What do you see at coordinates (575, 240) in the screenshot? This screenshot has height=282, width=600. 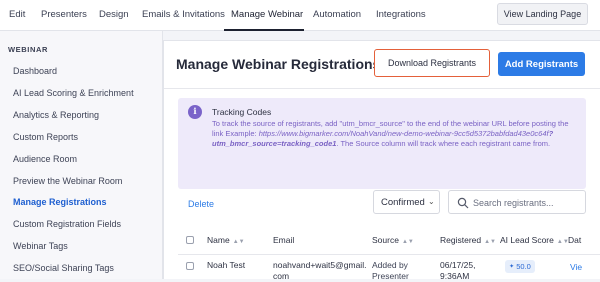 I see `col-date: Dat` at bounding box center [575, 240].